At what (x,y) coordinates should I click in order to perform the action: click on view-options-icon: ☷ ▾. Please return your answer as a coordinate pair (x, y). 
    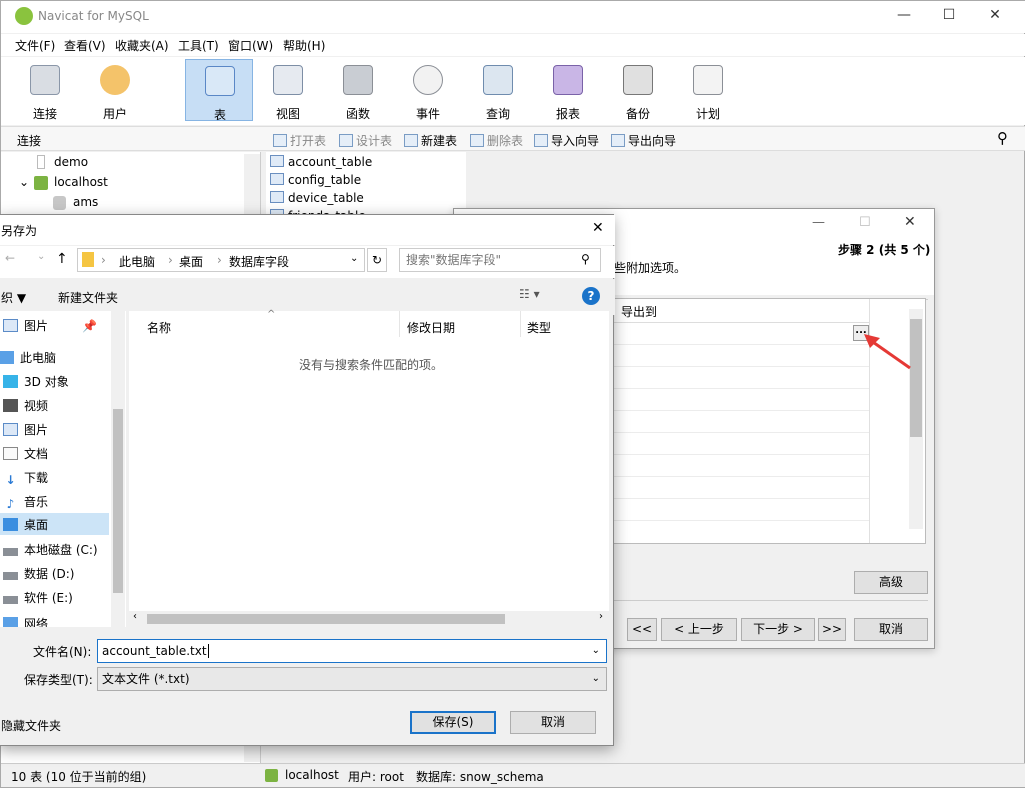
    Looking at the image, I should click on (529, 294).